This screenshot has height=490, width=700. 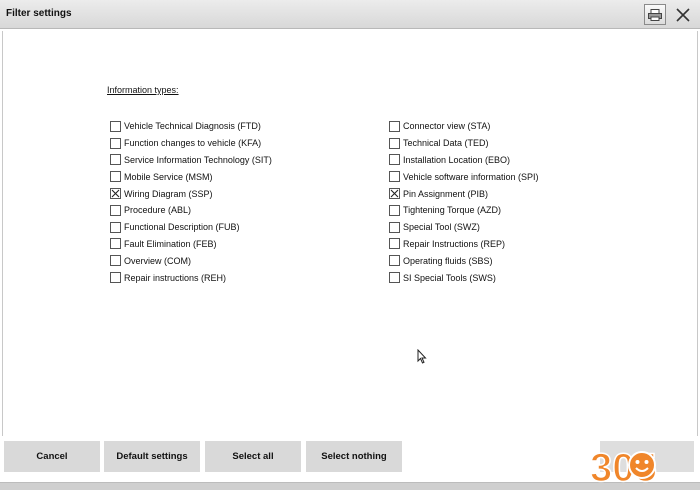 What do you see at coordinates (350, 14) in the screenshot?
I see `title-bar: Filter settings` at bounding box center [350, 14].